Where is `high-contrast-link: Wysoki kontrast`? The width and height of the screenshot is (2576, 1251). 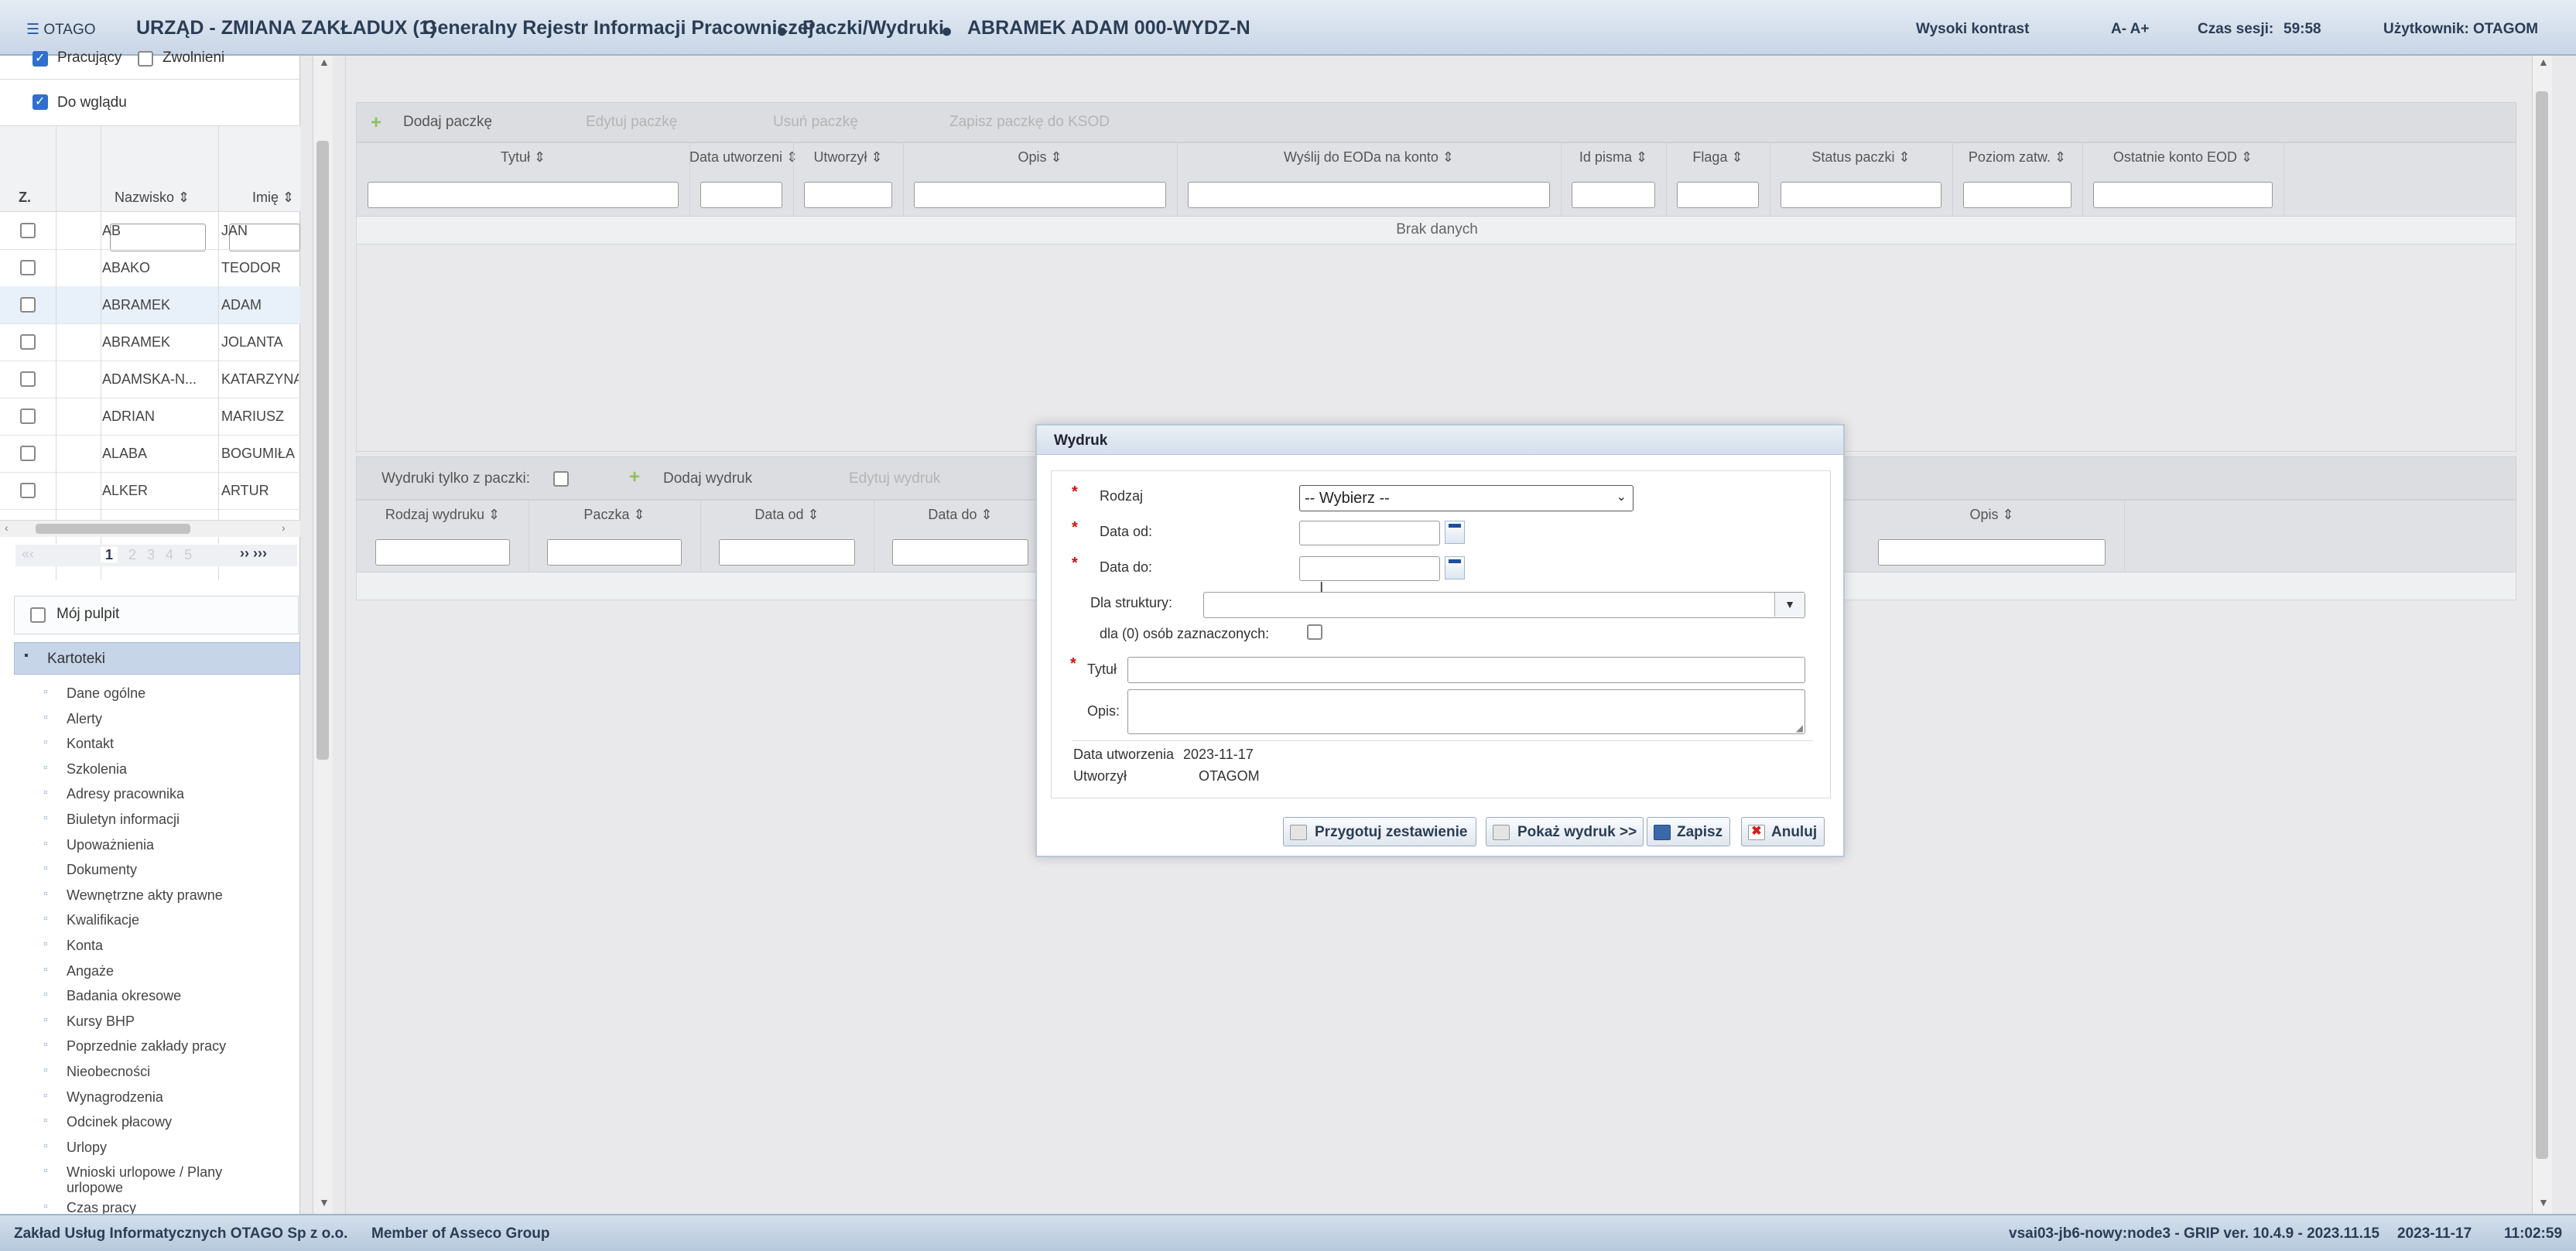
high-contrast-link: Wysoki kontrast is located at coordinates (1973, 29).